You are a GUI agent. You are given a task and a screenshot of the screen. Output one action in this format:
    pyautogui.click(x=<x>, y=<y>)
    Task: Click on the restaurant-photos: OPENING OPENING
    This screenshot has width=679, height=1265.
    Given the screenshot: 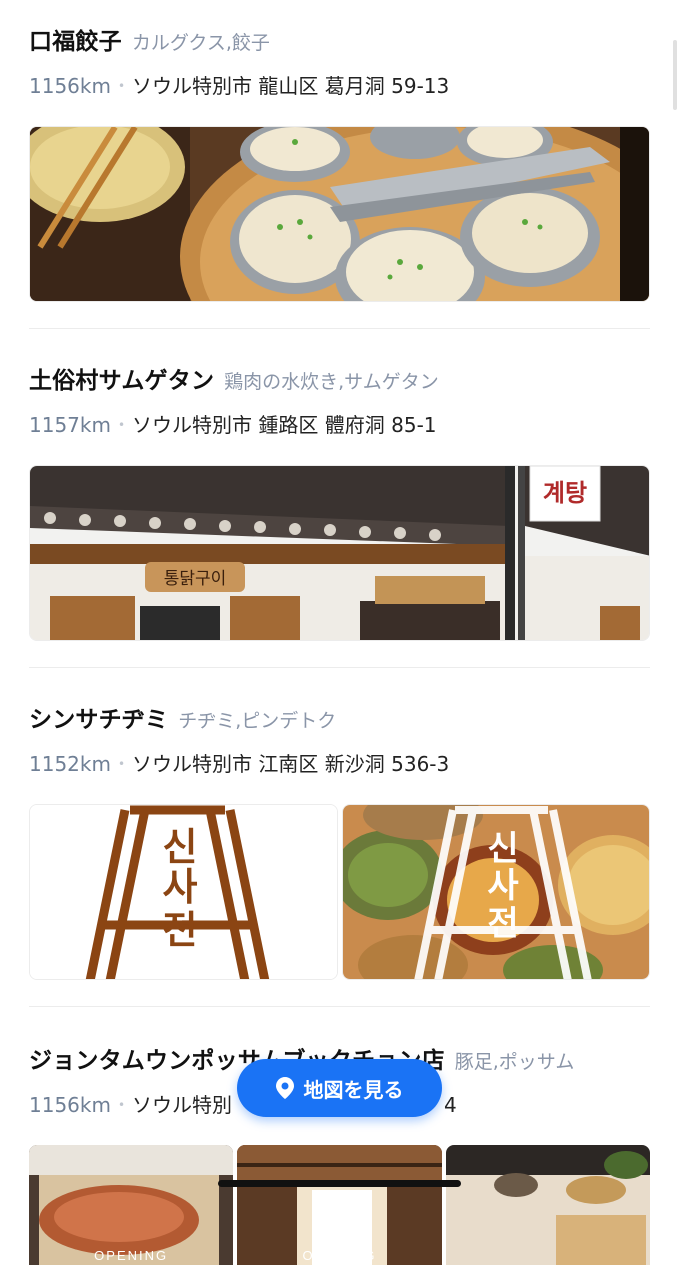 What is the action you would take?
    pyautogui.click(x=339, y=1205)
    